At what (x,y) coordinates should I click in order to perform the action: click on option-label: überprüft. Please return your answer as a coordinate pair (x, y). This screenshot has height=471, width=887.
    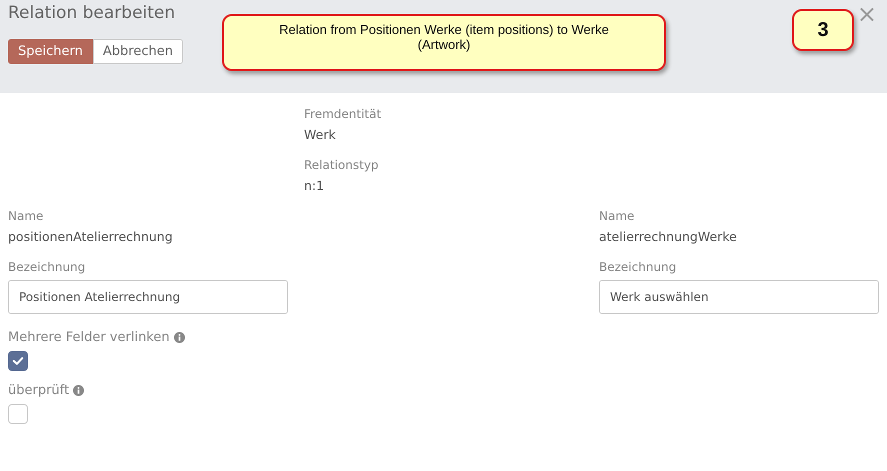
    Looking at the image, I should click on (39, 390).